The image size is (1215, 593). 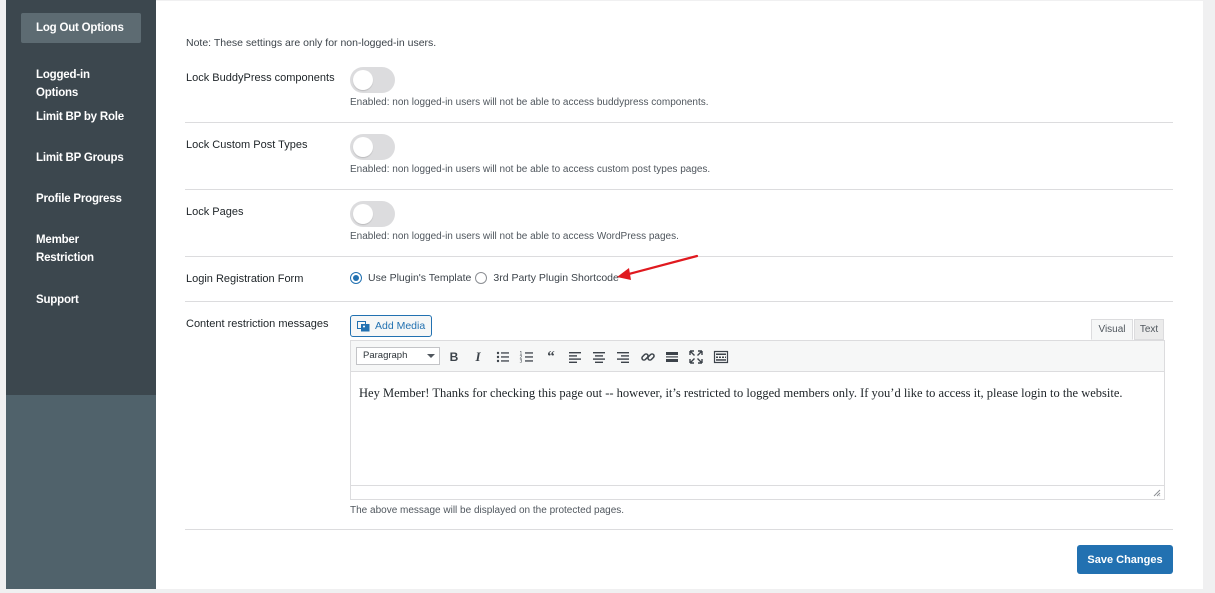 What do you see at coordinates (757, 492) in the screenshot?
I see `editor-statusbar` at bounding box center [757, 492].